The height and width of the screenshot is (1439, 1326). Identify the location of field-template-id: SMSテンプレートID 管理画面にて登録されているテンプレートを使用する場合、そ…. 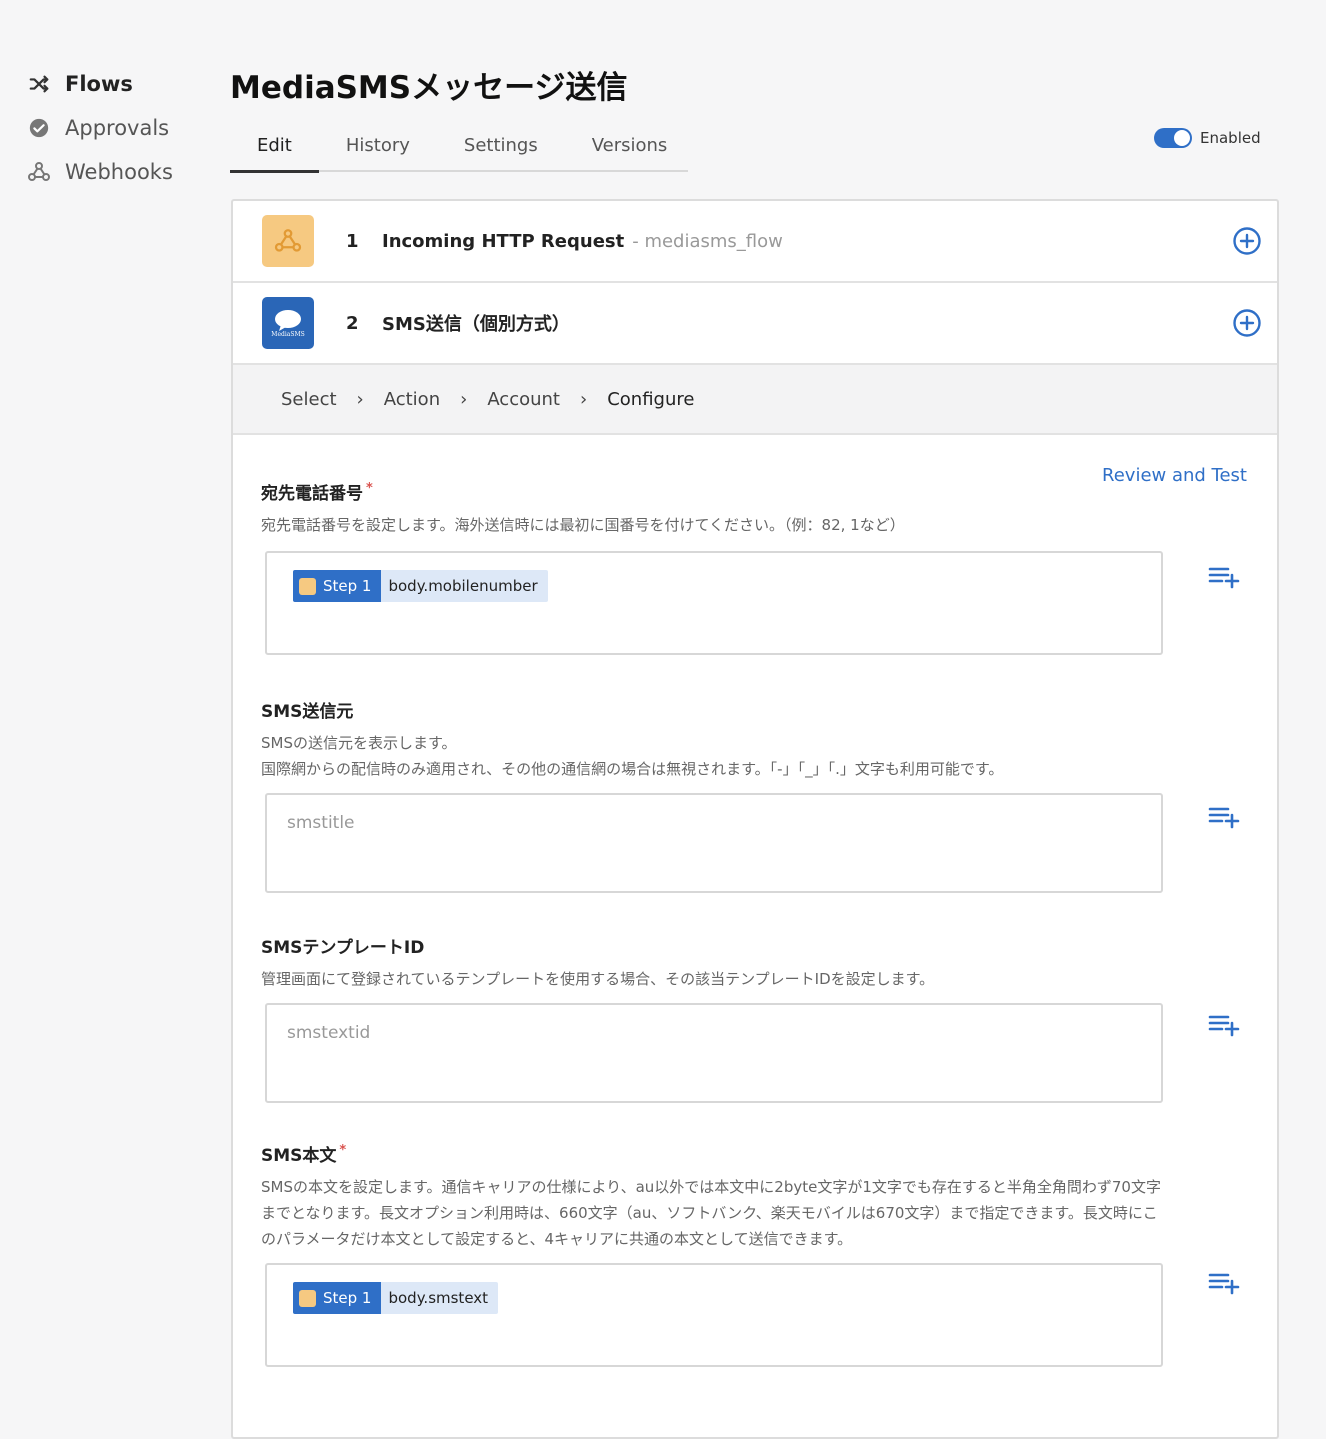
(756, 1018).